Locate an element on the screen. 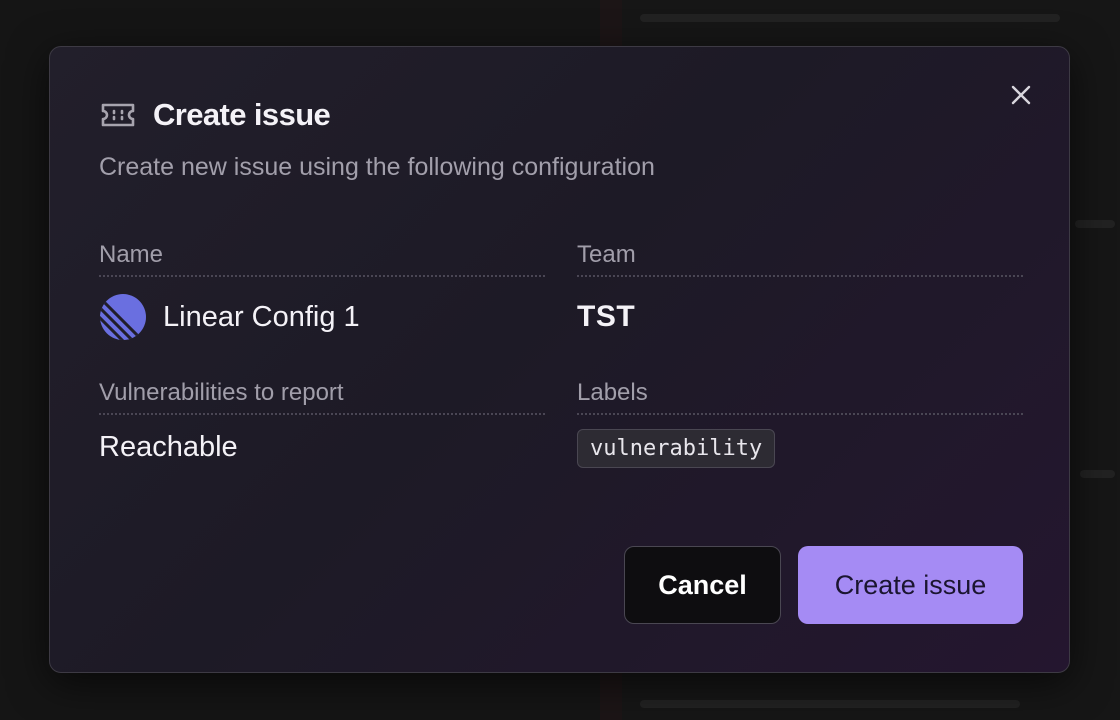  label-tag: vulnerability is located at coordinates (676, 448).